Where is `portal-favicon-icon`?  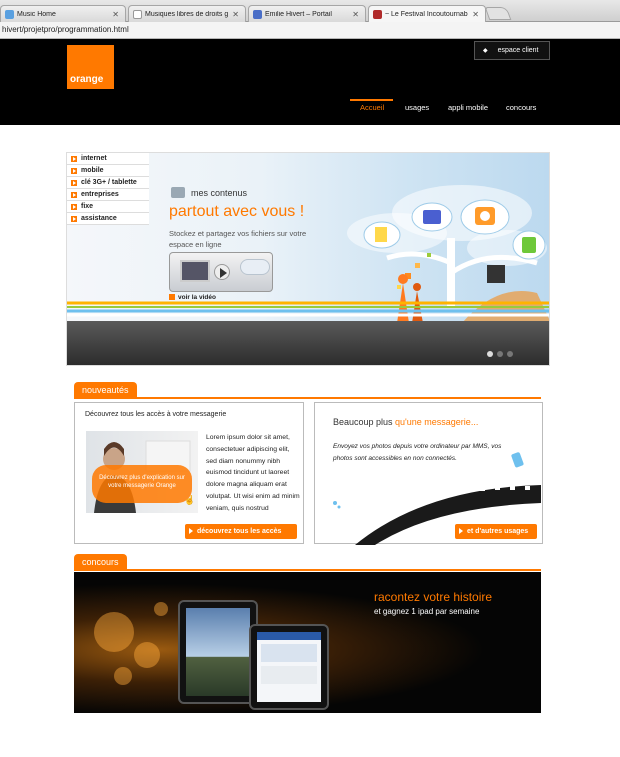 portal-favicon-icon is located at coordinates (257, 14).